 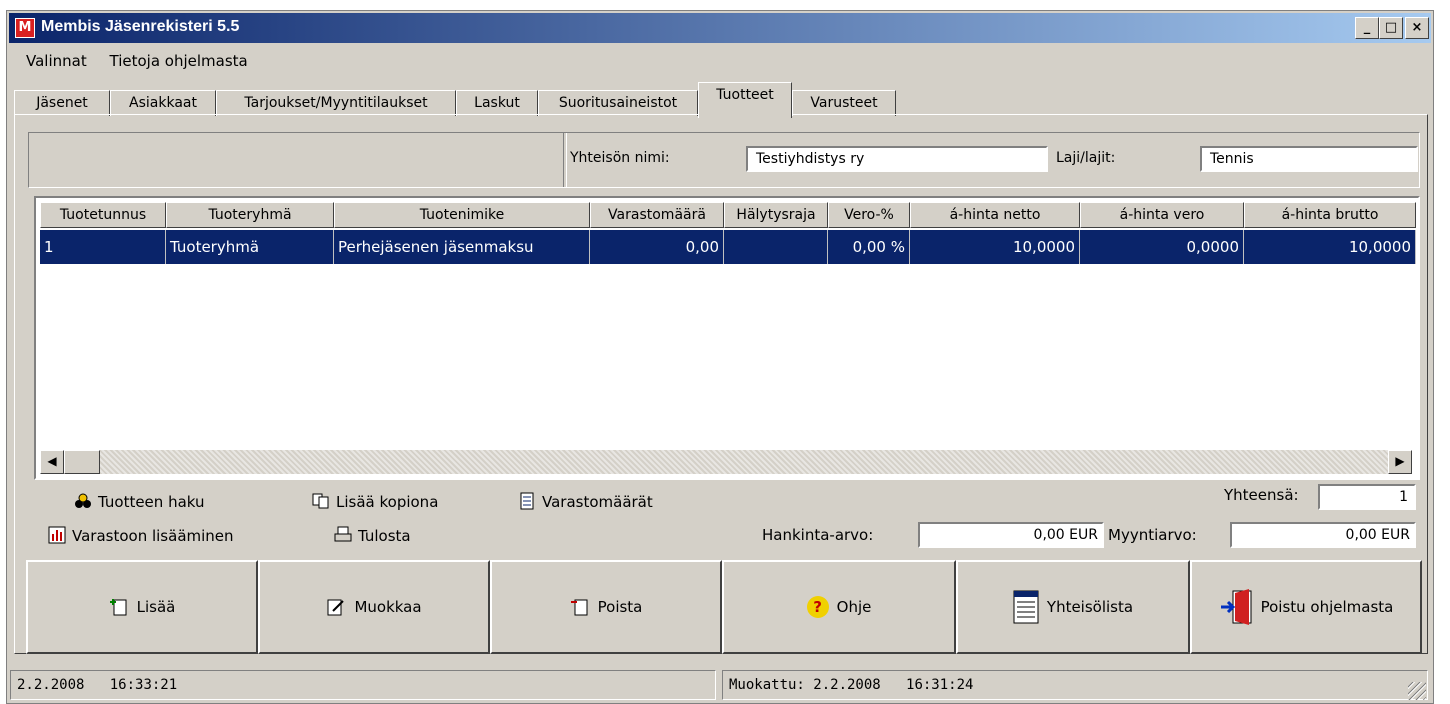 What do you see at coordinates (57, 535) in the screenshot?
I see `stock-chart-icon` at bounding box center [57, 535].